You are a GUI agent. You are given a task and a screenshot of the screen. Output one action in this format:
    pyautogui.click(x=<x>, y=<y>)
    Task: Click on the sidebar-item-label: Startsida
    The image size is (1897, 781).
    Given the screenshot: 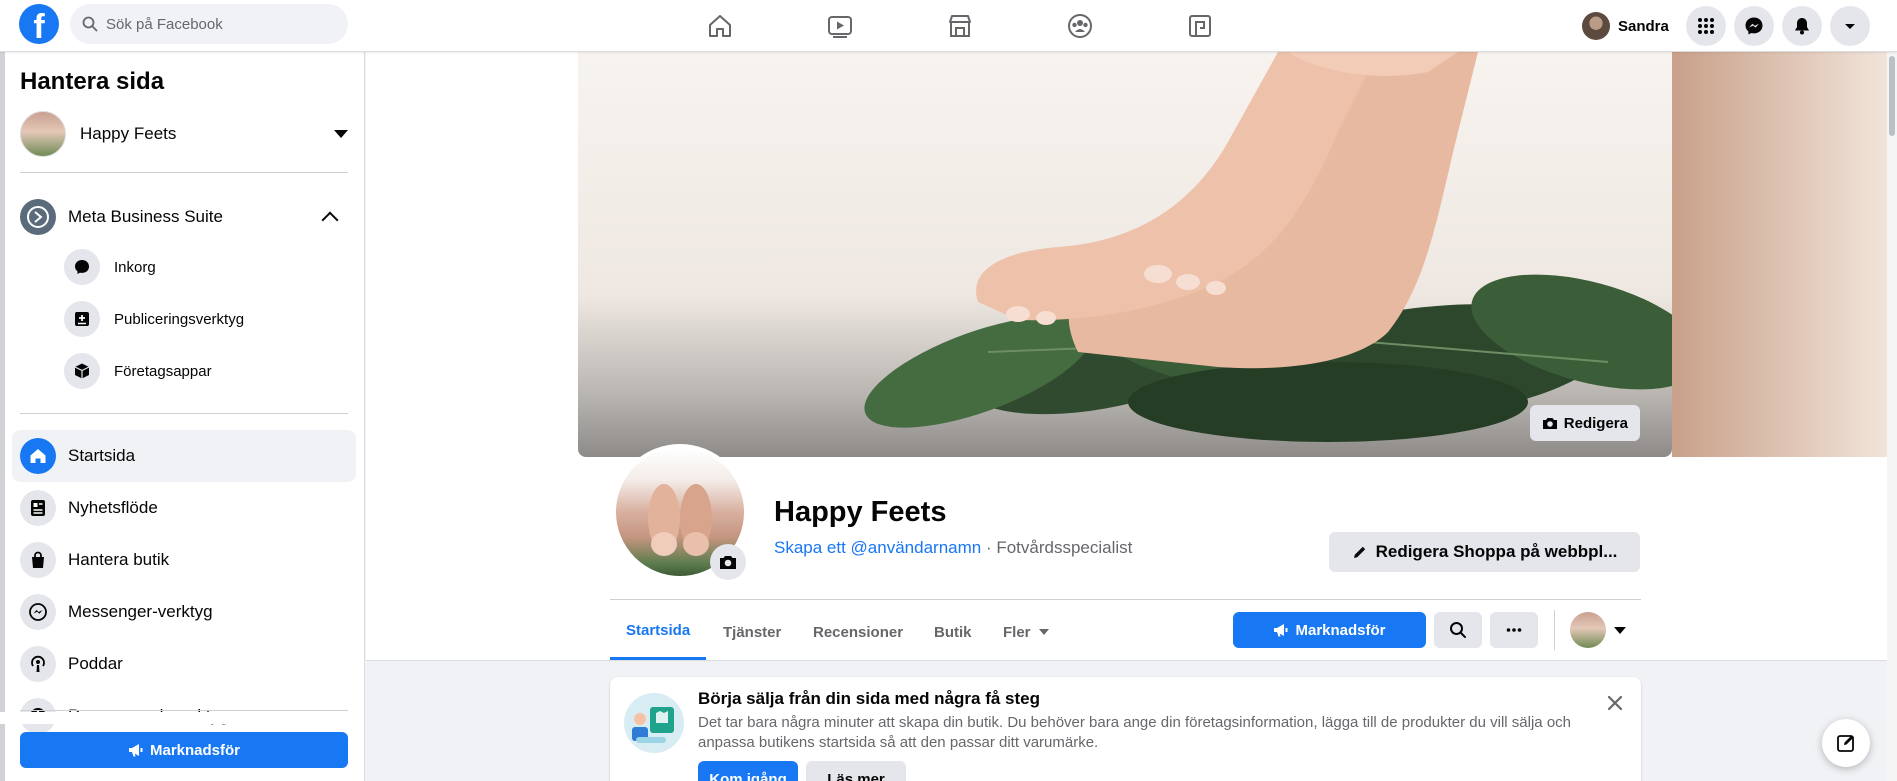 What is the action you would take?
    pyautogui.click(x=102, y=455)
    